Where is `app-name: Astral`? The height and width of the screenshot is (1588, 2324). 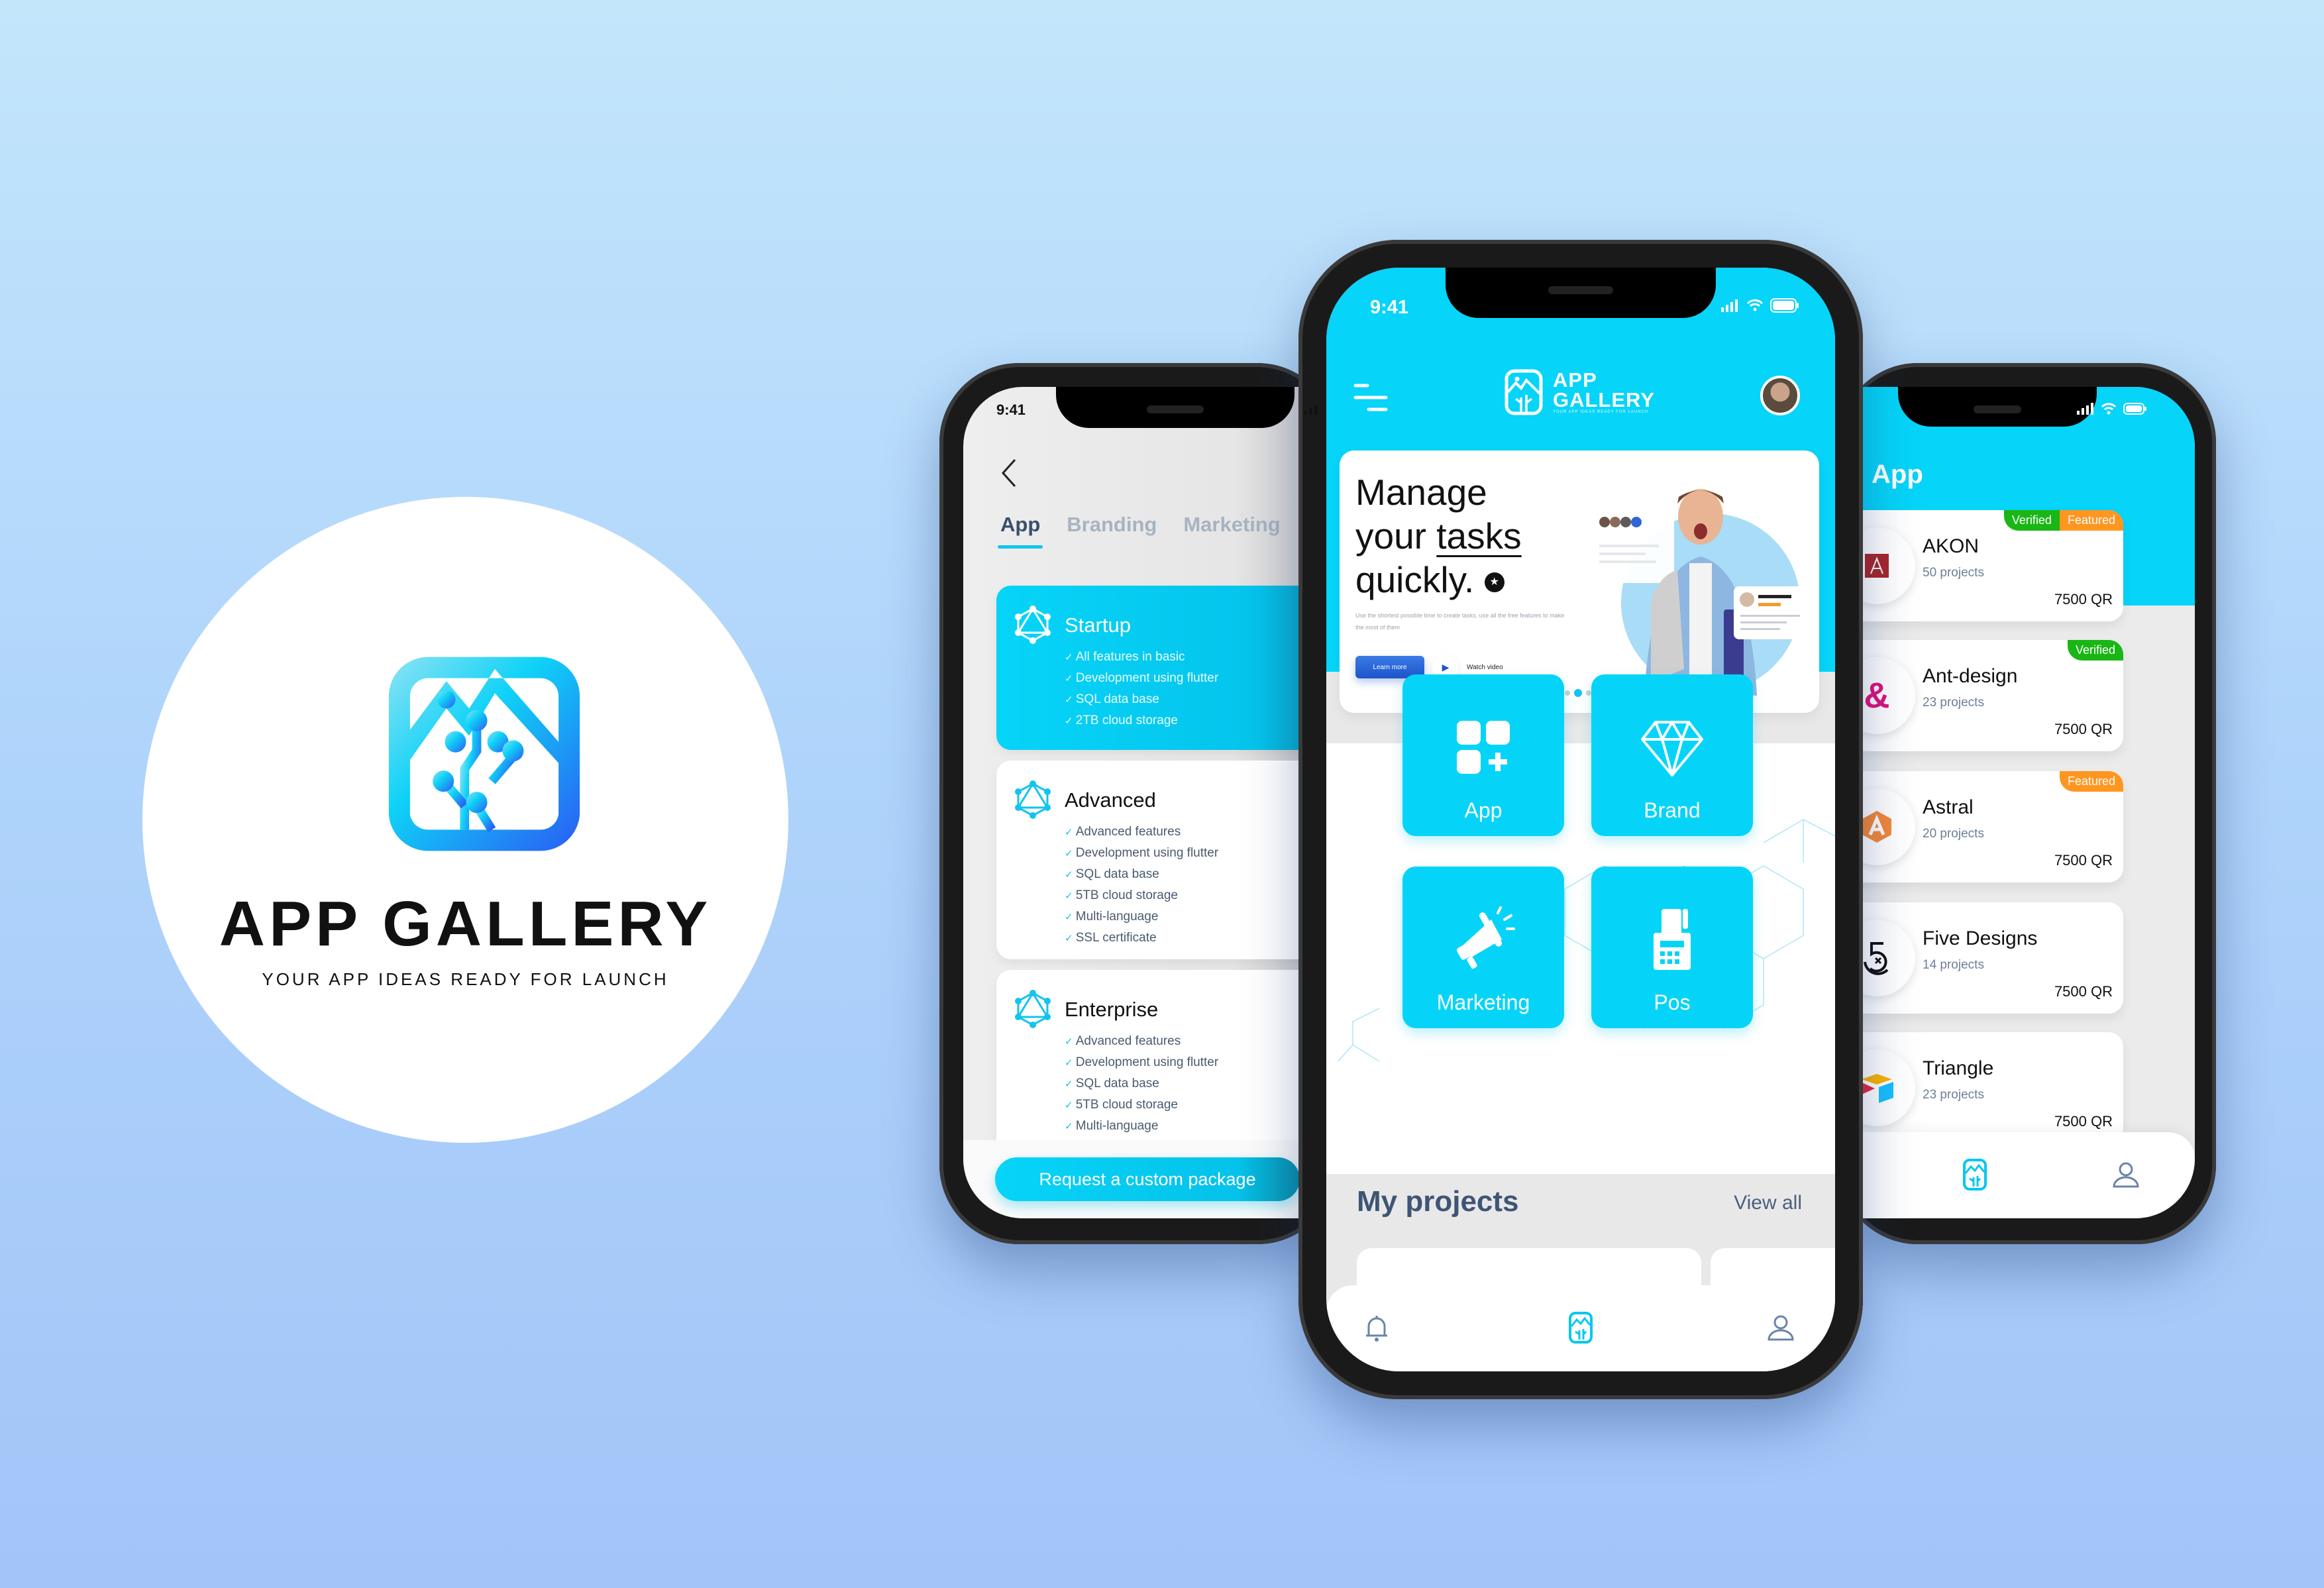
app-name: Astral is located at coordinates (1949, 807).